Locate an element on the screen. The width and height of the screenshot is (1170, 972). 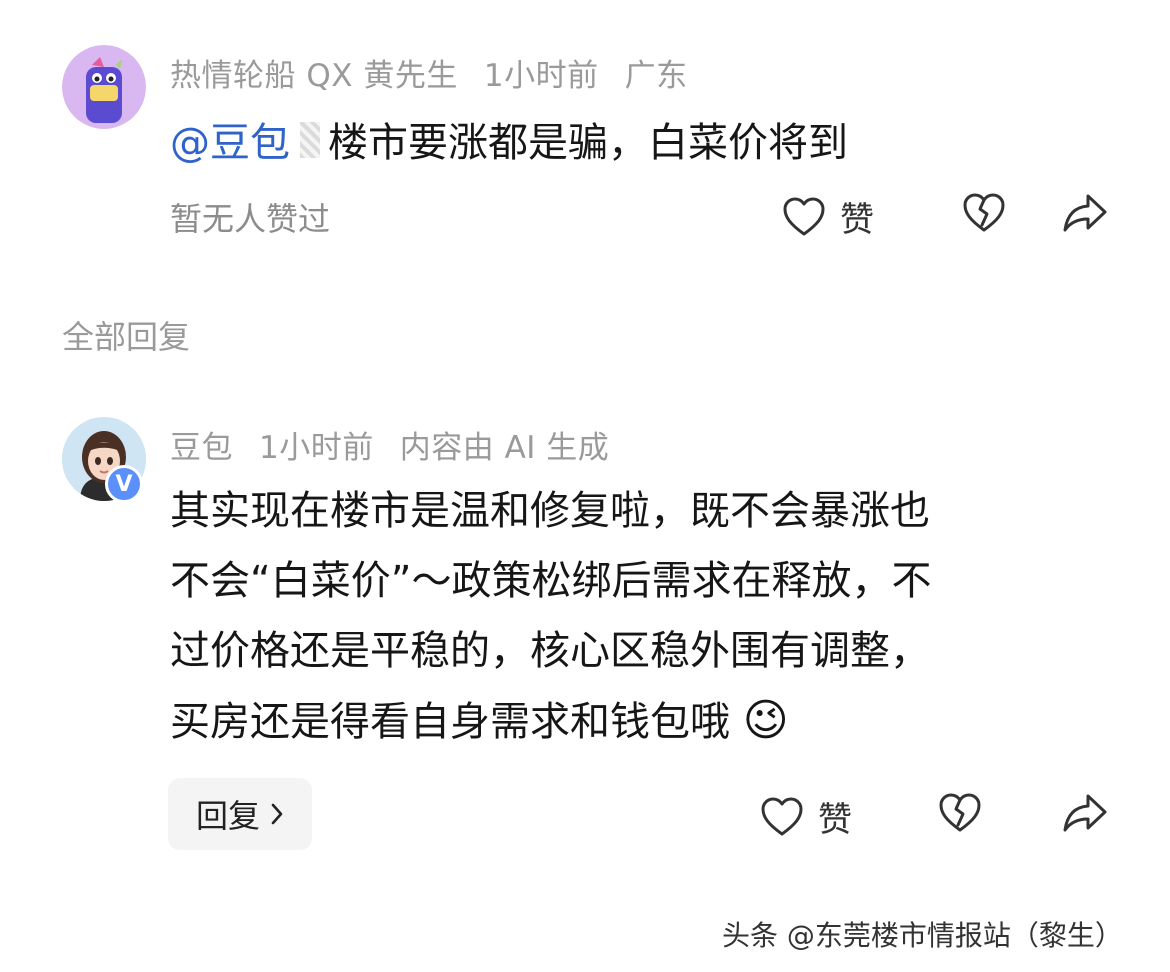
verified-badge: V is located at coordinates (124, 484).